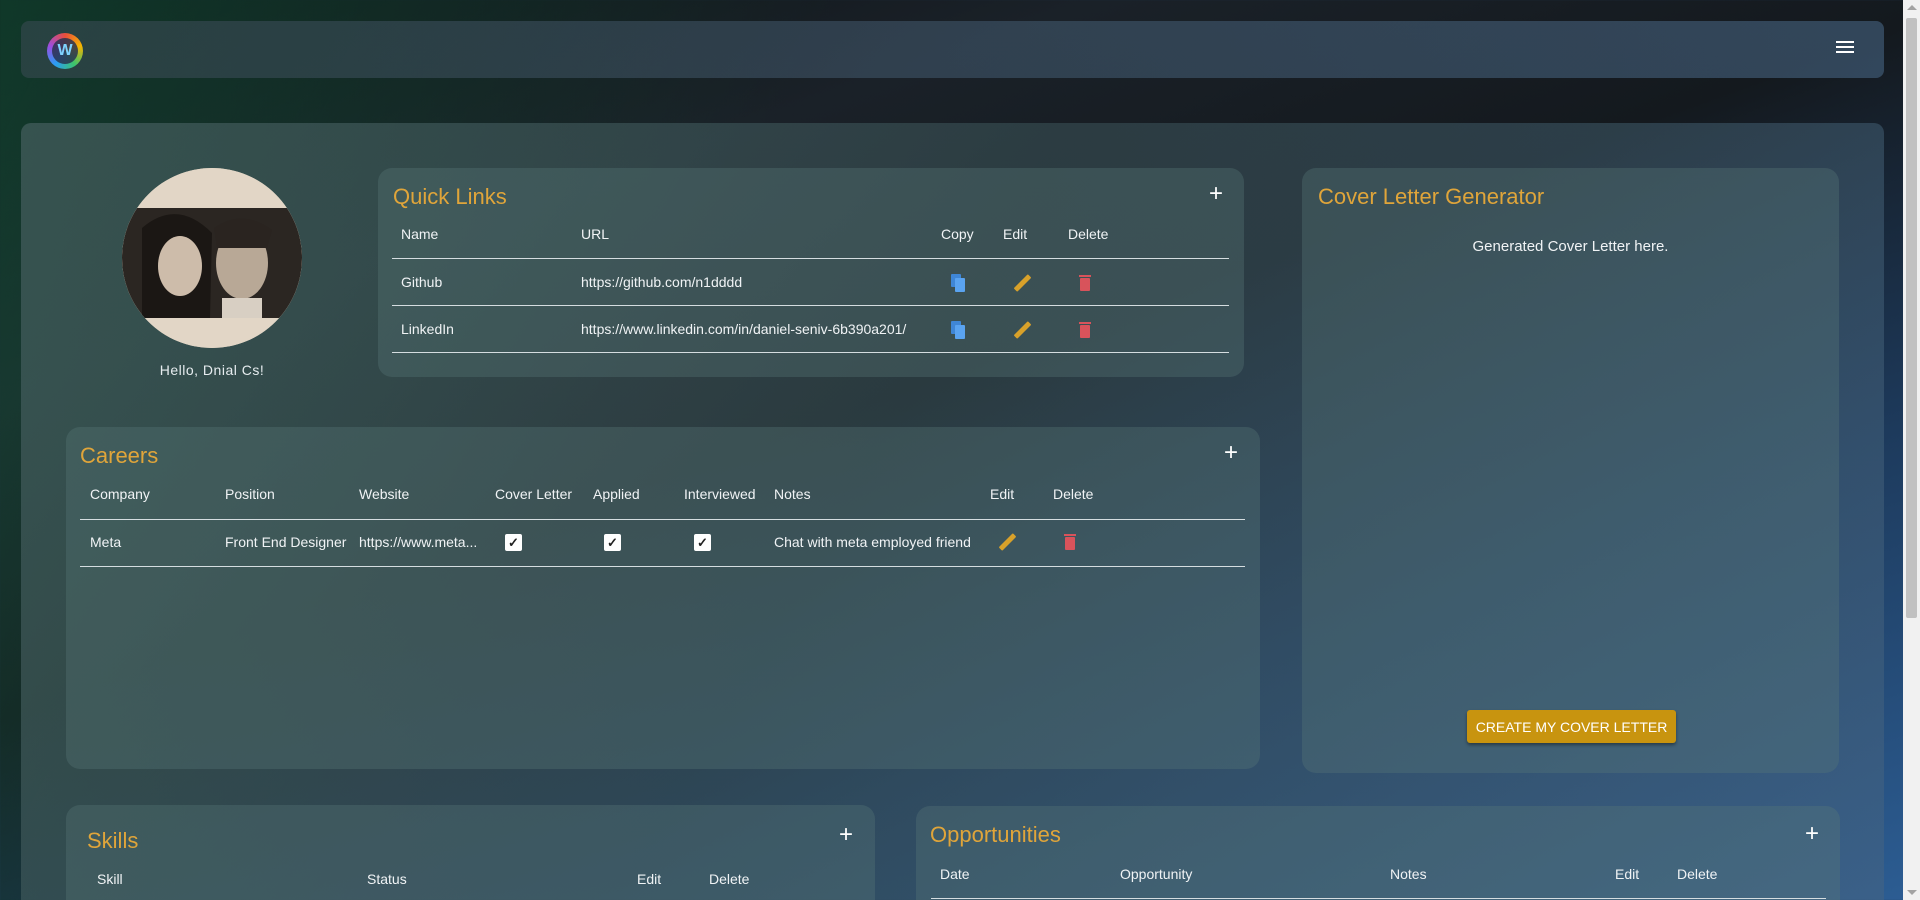 The image size is (1920, 900). What do you see at coordinates (1231, 453) in the screenshot?
I see `add-career-button: +` at bounding box center [1231, 453].